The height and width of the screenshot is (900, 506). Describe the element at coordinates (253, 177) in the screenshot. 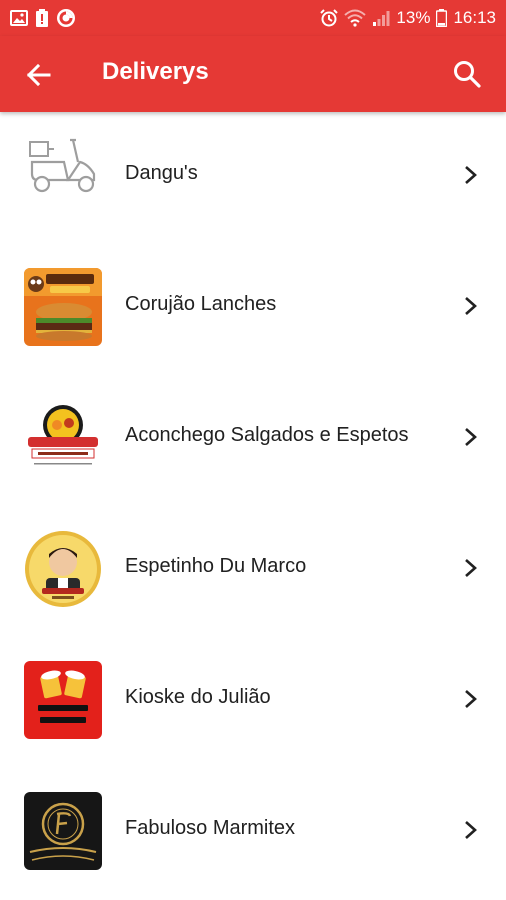

I see `delivery-item-dangus: Dangu's` at that location.